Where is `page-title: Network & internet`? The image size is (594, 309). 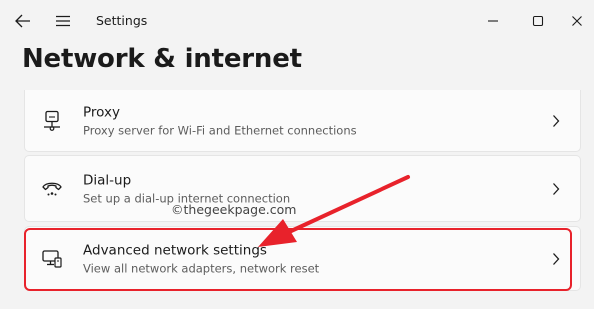
page-title: Network & internet is located at coordinates (162, 59).